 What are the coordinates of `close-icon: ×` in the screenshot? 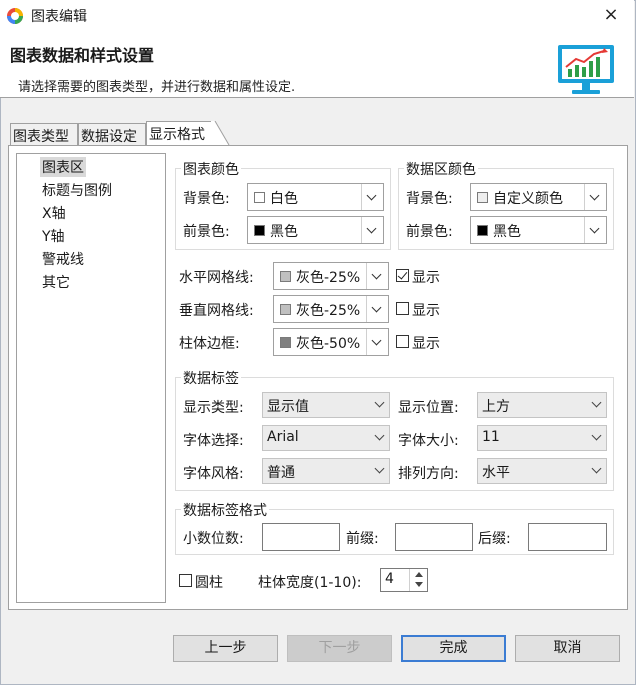 It's located at (611, 15).